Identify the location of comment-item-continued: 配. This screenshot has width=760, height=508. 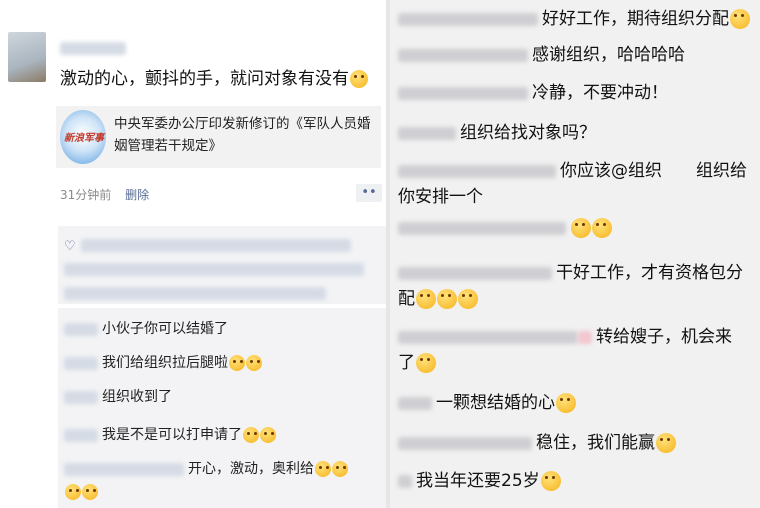
(438, 296).